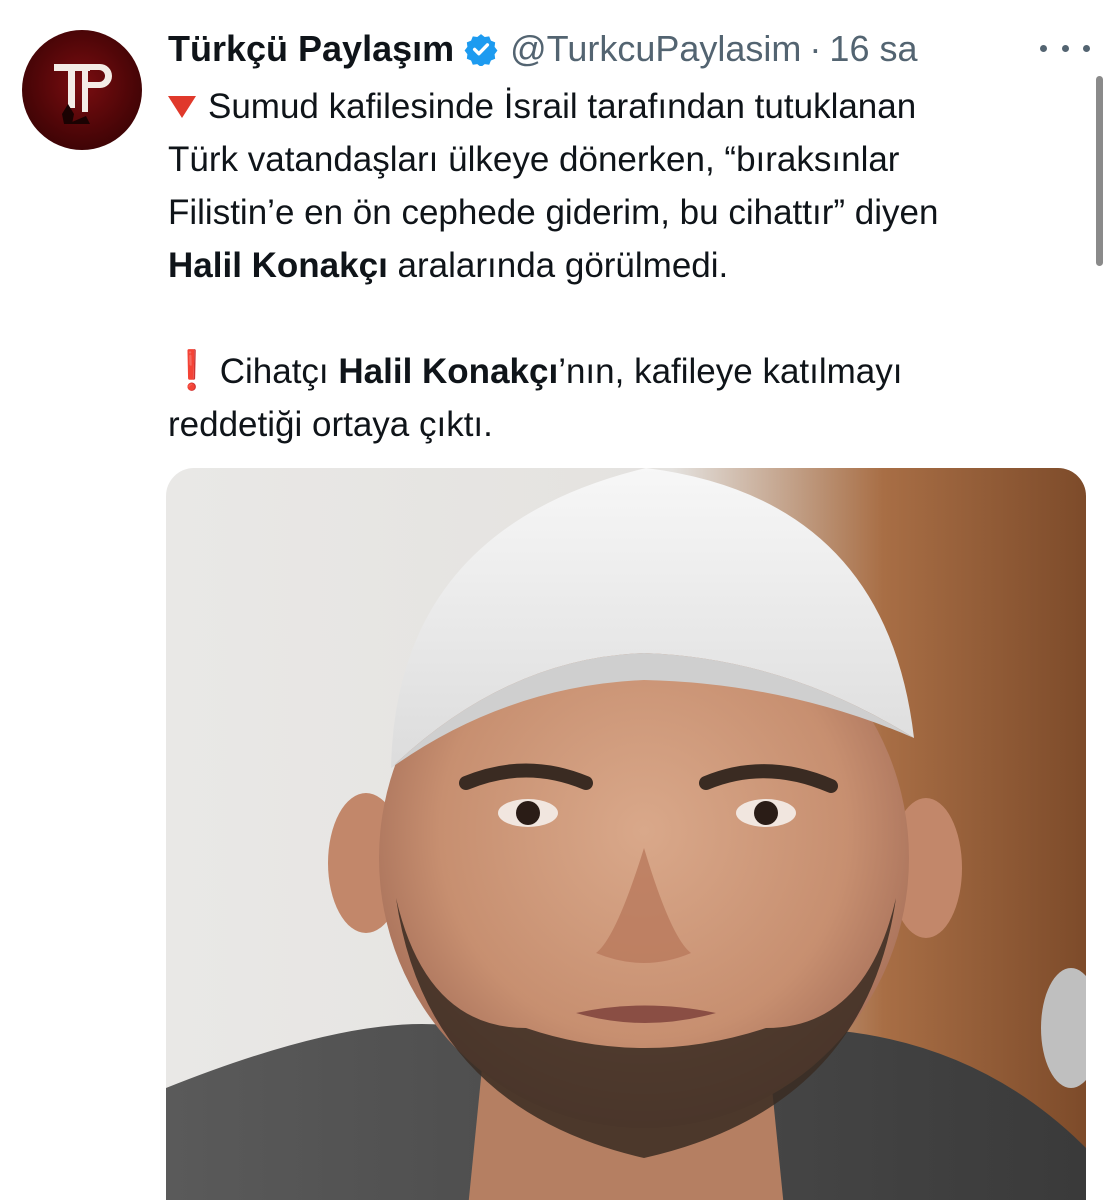 The height and width of the screenshot is (1200, 1110). What do you see at coordinates (558, 265) in the screenshot?
I see `tweet-line-4-rest: aralarında görülmedi.` at bounding box center [558, 265].